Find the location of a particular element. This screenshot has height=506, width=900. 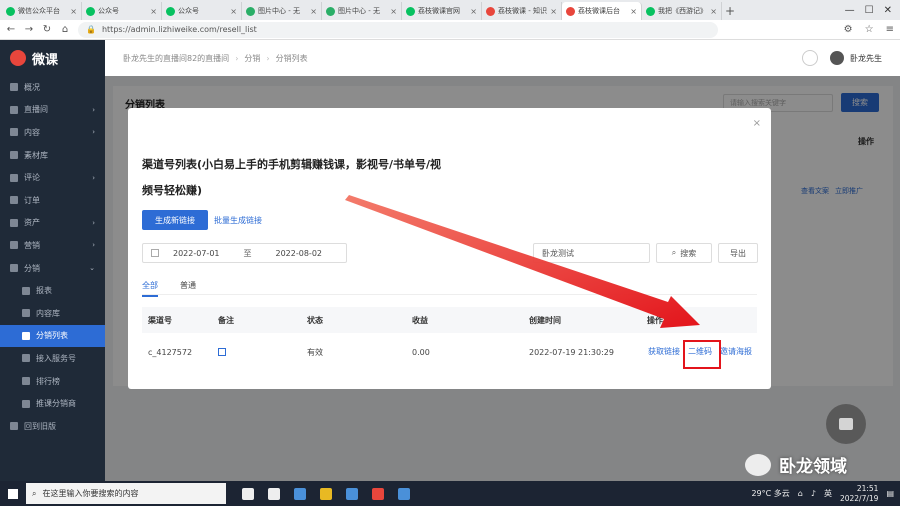

chevron-icon: › is located at coordinates (93, 222).